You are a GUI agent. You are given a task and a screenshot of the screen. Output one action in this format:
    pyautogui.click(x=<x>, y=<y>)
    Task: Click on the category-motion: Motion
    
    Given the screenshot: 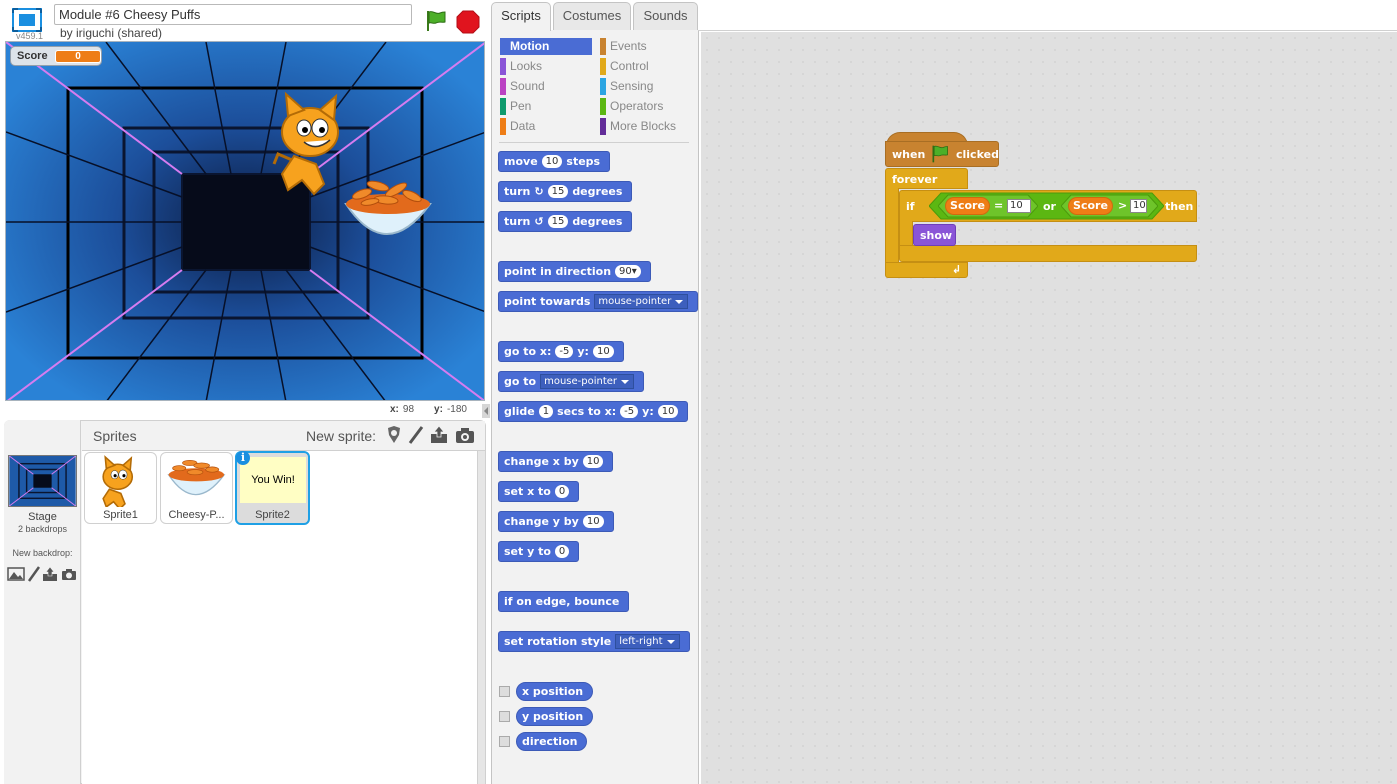 What is the action you would take?
    pyautogui.click(x=546, y=46)
    